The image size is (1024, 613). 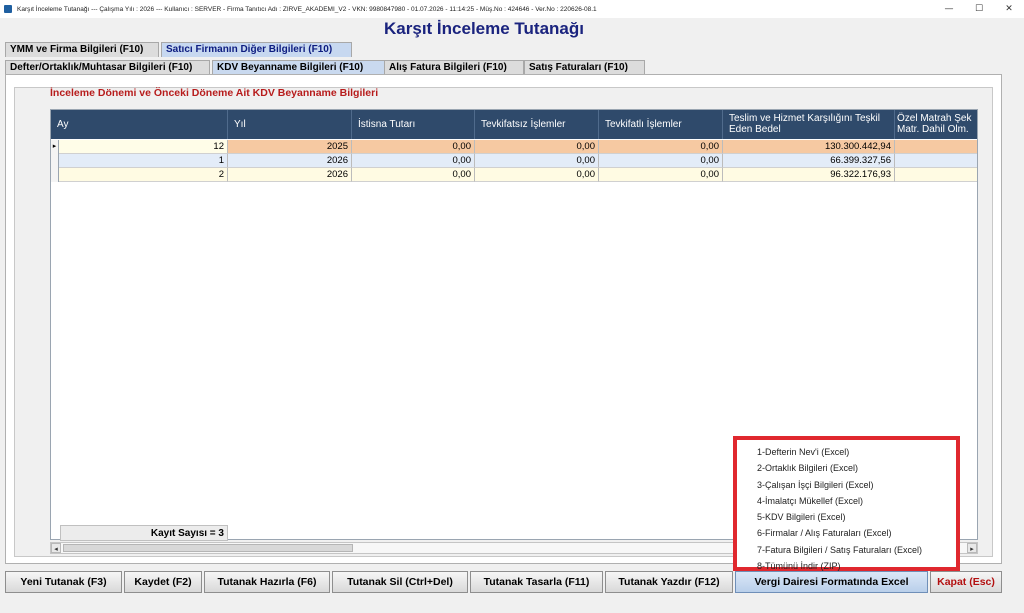 I want to click on print-button: Tutanak Yazdır (F12), so click(x=669, y=582).